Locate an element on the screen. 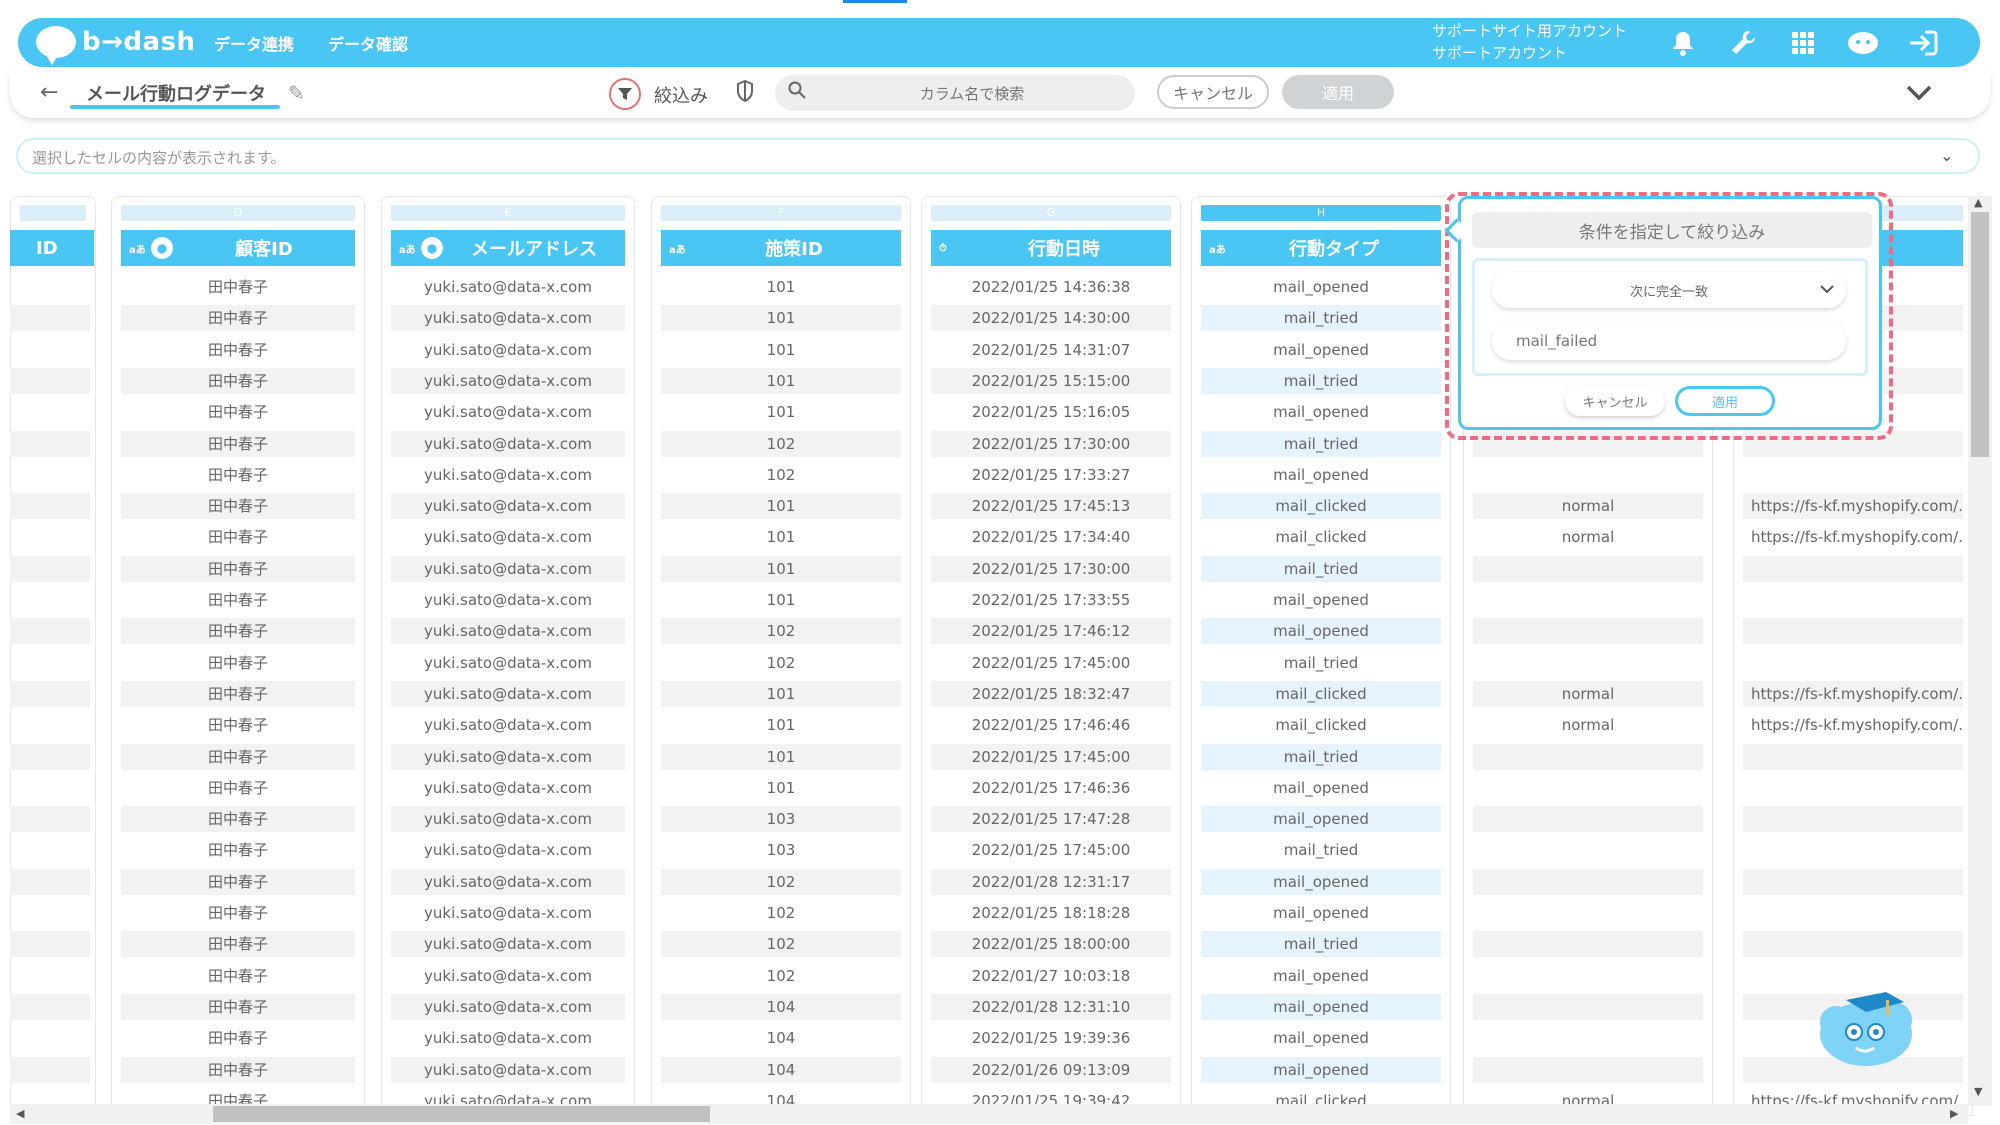  table-cell: 2022/01/25 17:46:46 is located at coordinates (1051, 725).